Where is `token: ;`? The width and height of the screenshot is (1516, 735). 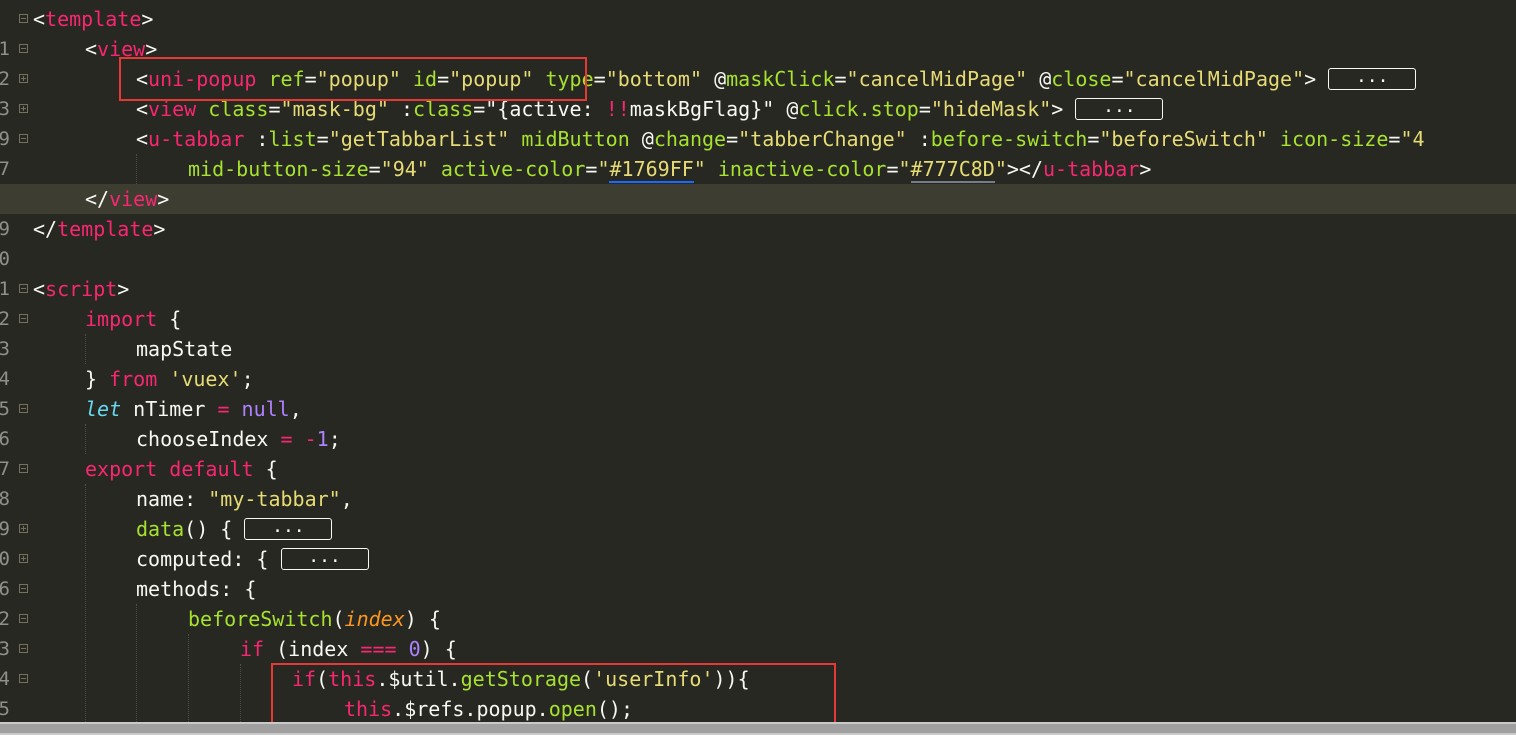 token: ; is located at coordinates (247, 379).